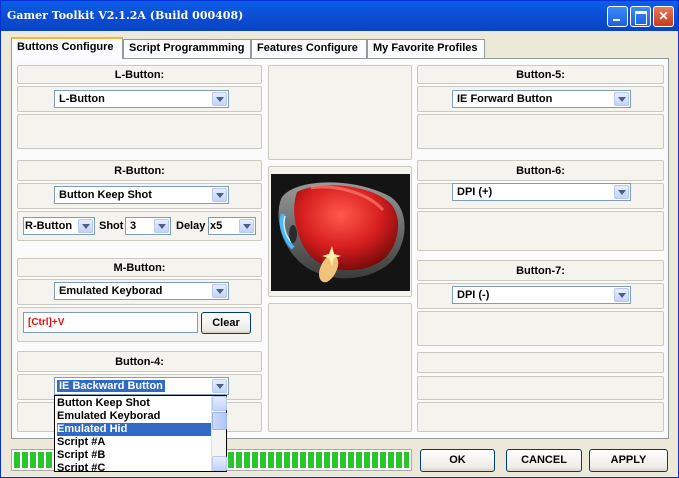 The image size is (679, 478). I want to click on m-button-value: Emulated Keyborad, so click(111, 291).